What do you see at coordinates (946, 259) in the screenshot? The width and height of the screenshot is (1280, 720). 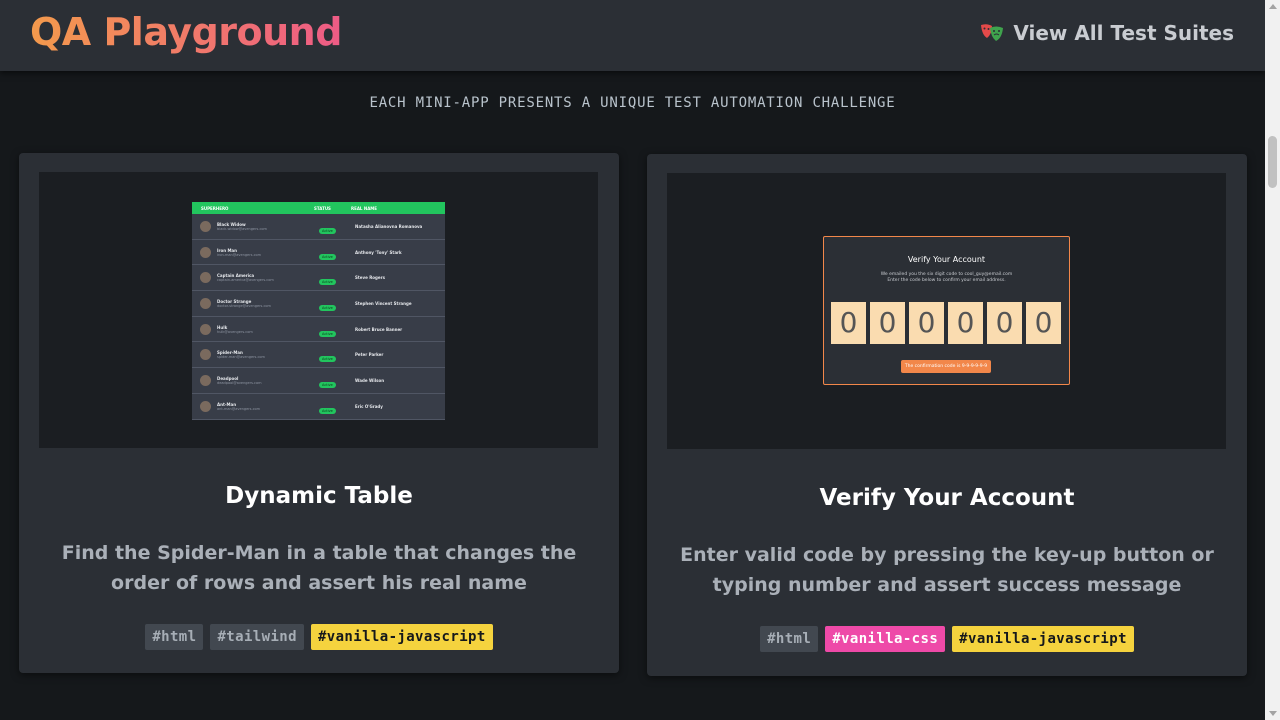 I see `preview-verify-title: Verify Your Account` at bounding box center [946, 259].